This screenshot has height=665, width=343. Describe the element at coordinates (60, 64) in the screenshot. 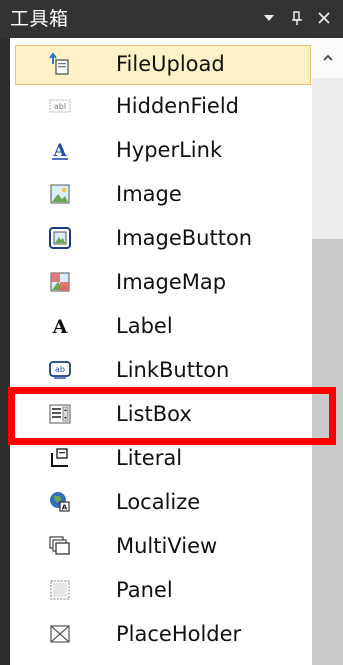

I see `file-upload-icon` at that location.